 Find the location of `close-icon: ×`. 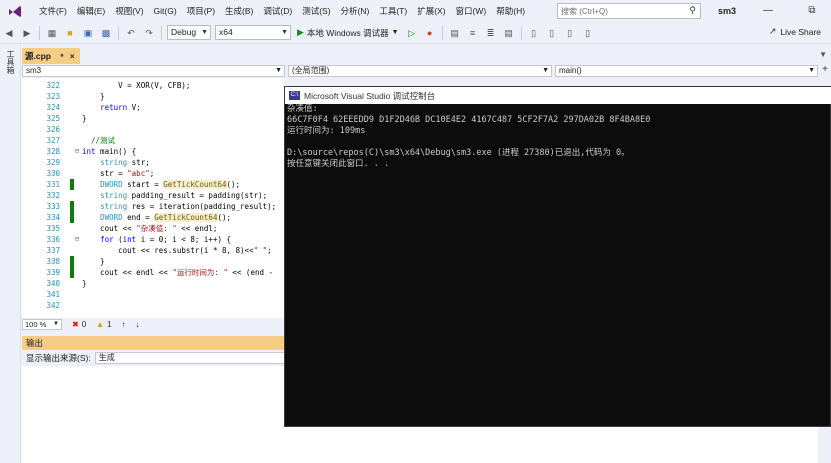

close-icon: × is located at coordinates (72, 56).